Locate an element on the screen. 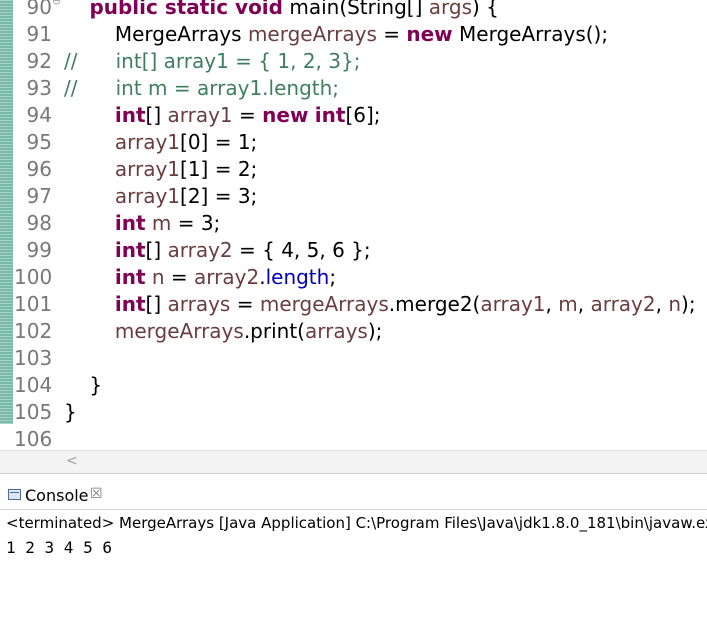  line-number: 102 is located at coordinates (33, 331).